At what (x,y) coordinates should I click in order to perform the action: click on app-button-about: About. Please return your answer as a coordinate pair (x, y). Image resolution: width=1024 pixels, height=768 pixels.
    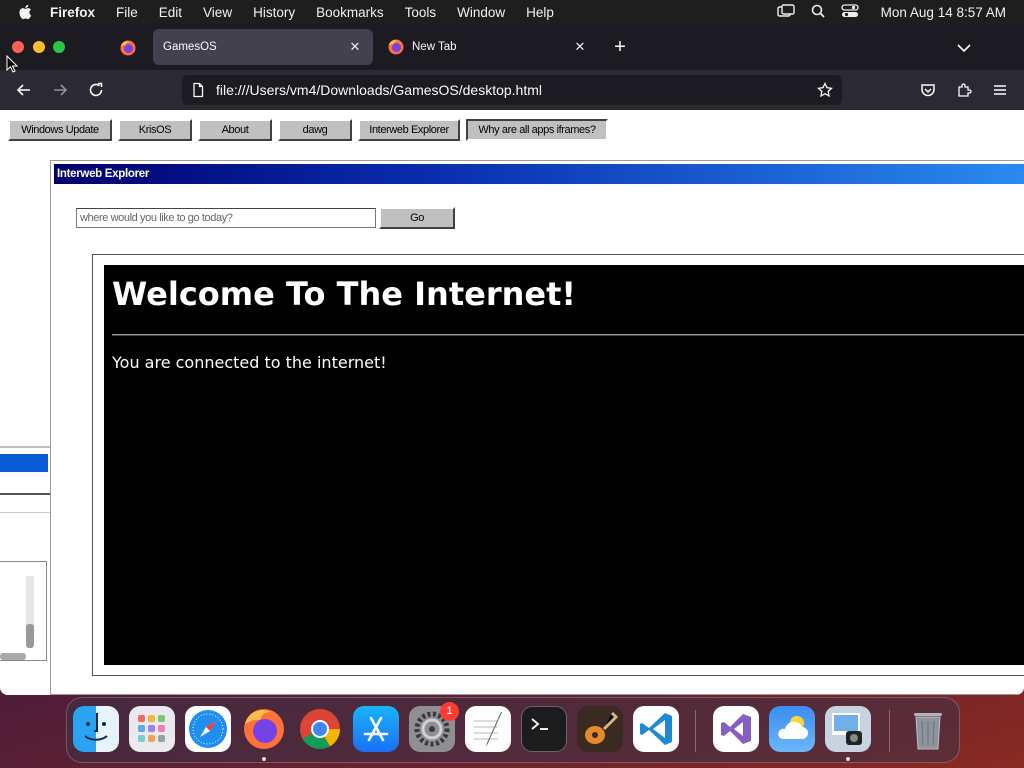
    Looking at the image, I should click on (235, 130).